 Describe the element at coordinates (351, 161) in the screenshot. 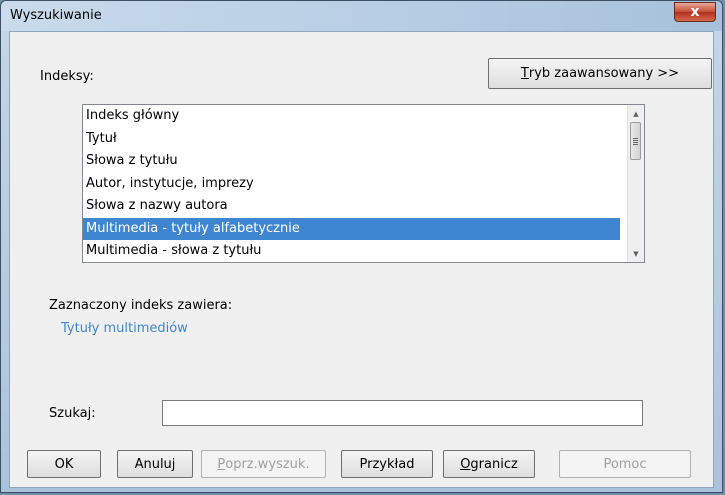

I see `index-list-item: Słowa z tytułu` at that location.